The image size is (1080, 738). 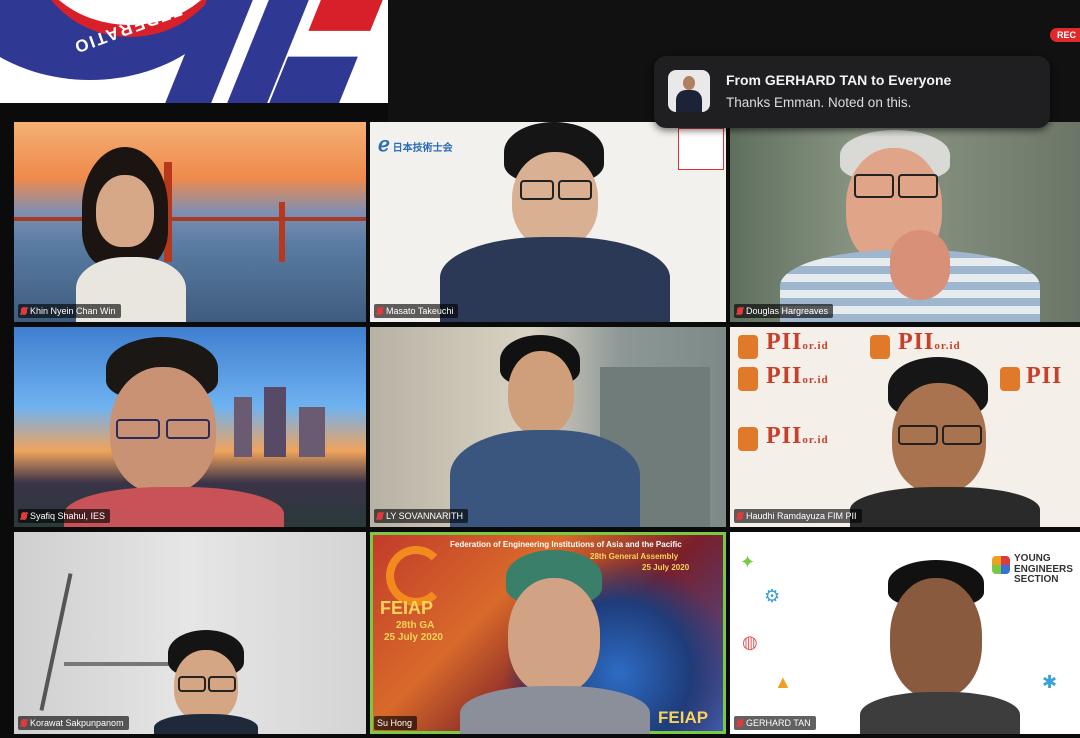 I want to click on participant-name: Masato Takeuchi, so click(x=420, y=311).